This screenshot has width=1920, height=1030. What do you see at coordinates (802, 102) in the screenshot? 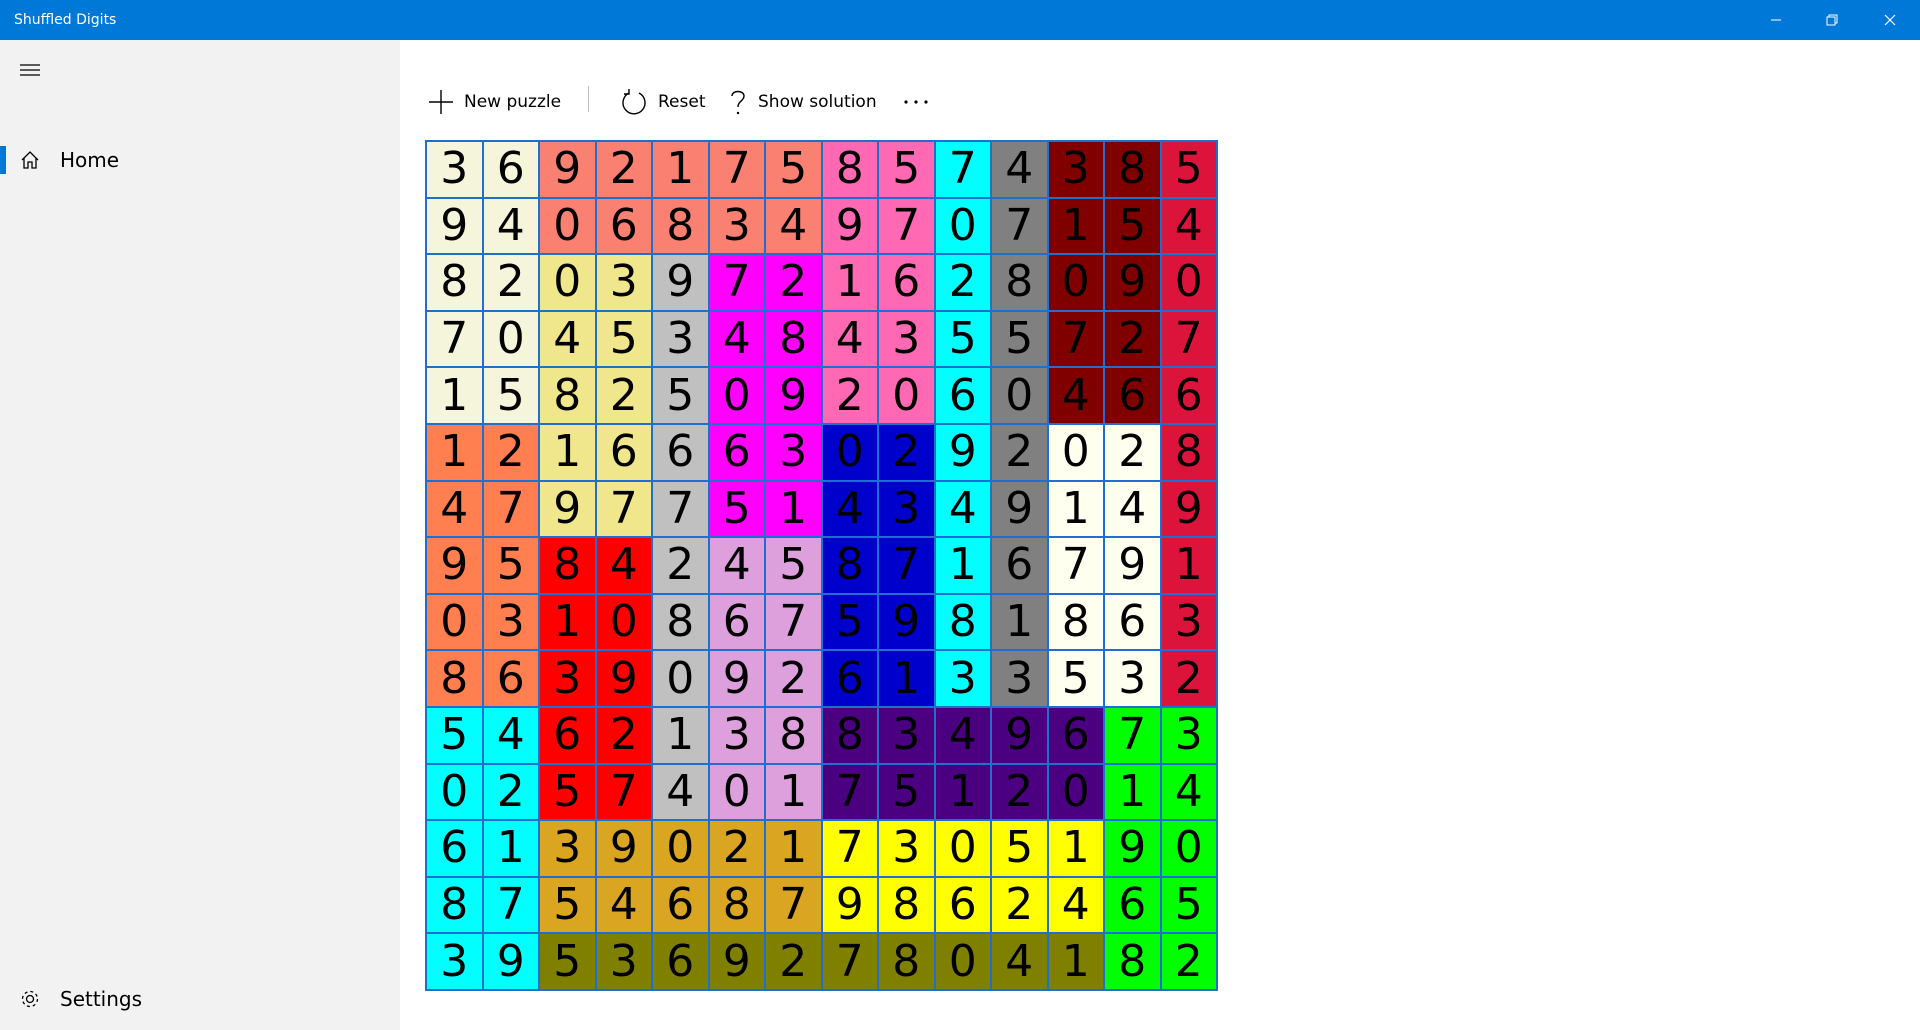
I see `show-solution-button: Show solution` at bounding box center [802, 102].